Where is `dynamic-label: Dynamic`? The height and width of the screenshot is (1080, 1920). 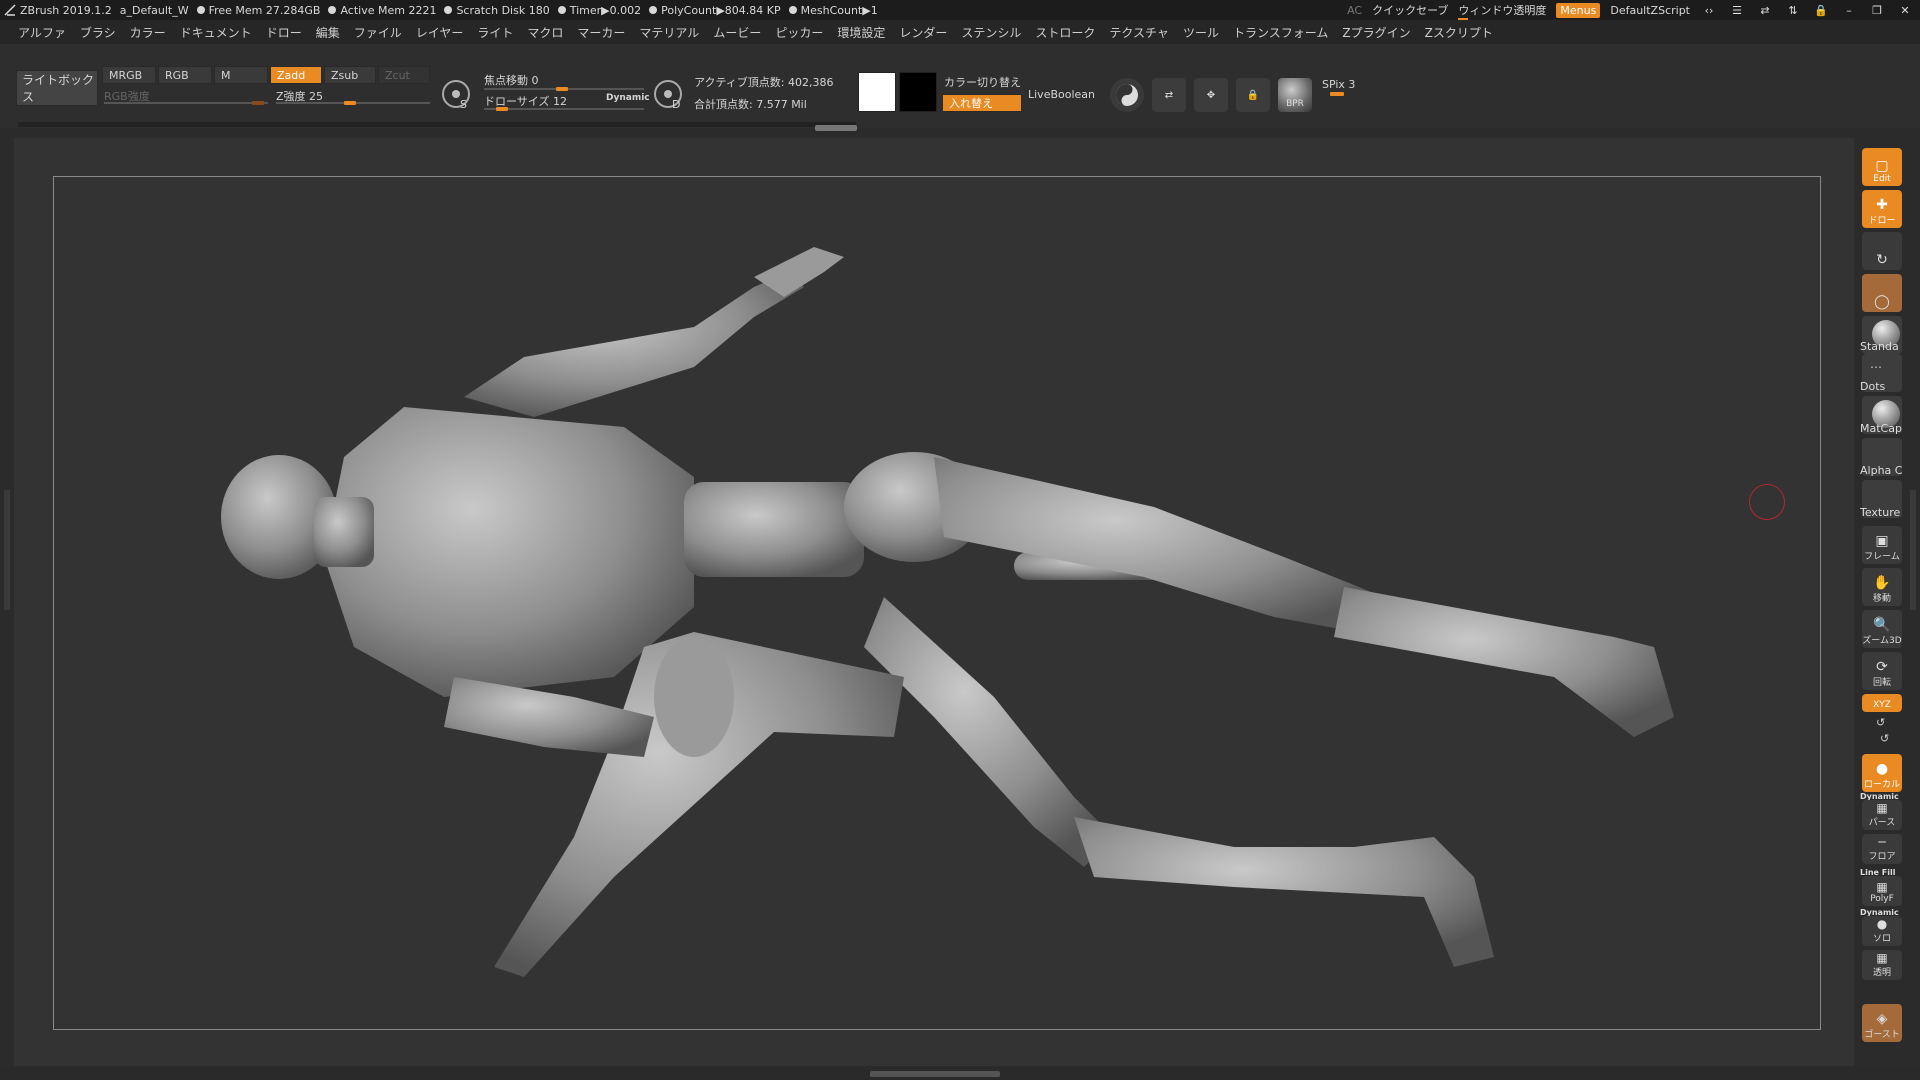 dynamic-label: Dynamic is located at coordinates (628, 98).